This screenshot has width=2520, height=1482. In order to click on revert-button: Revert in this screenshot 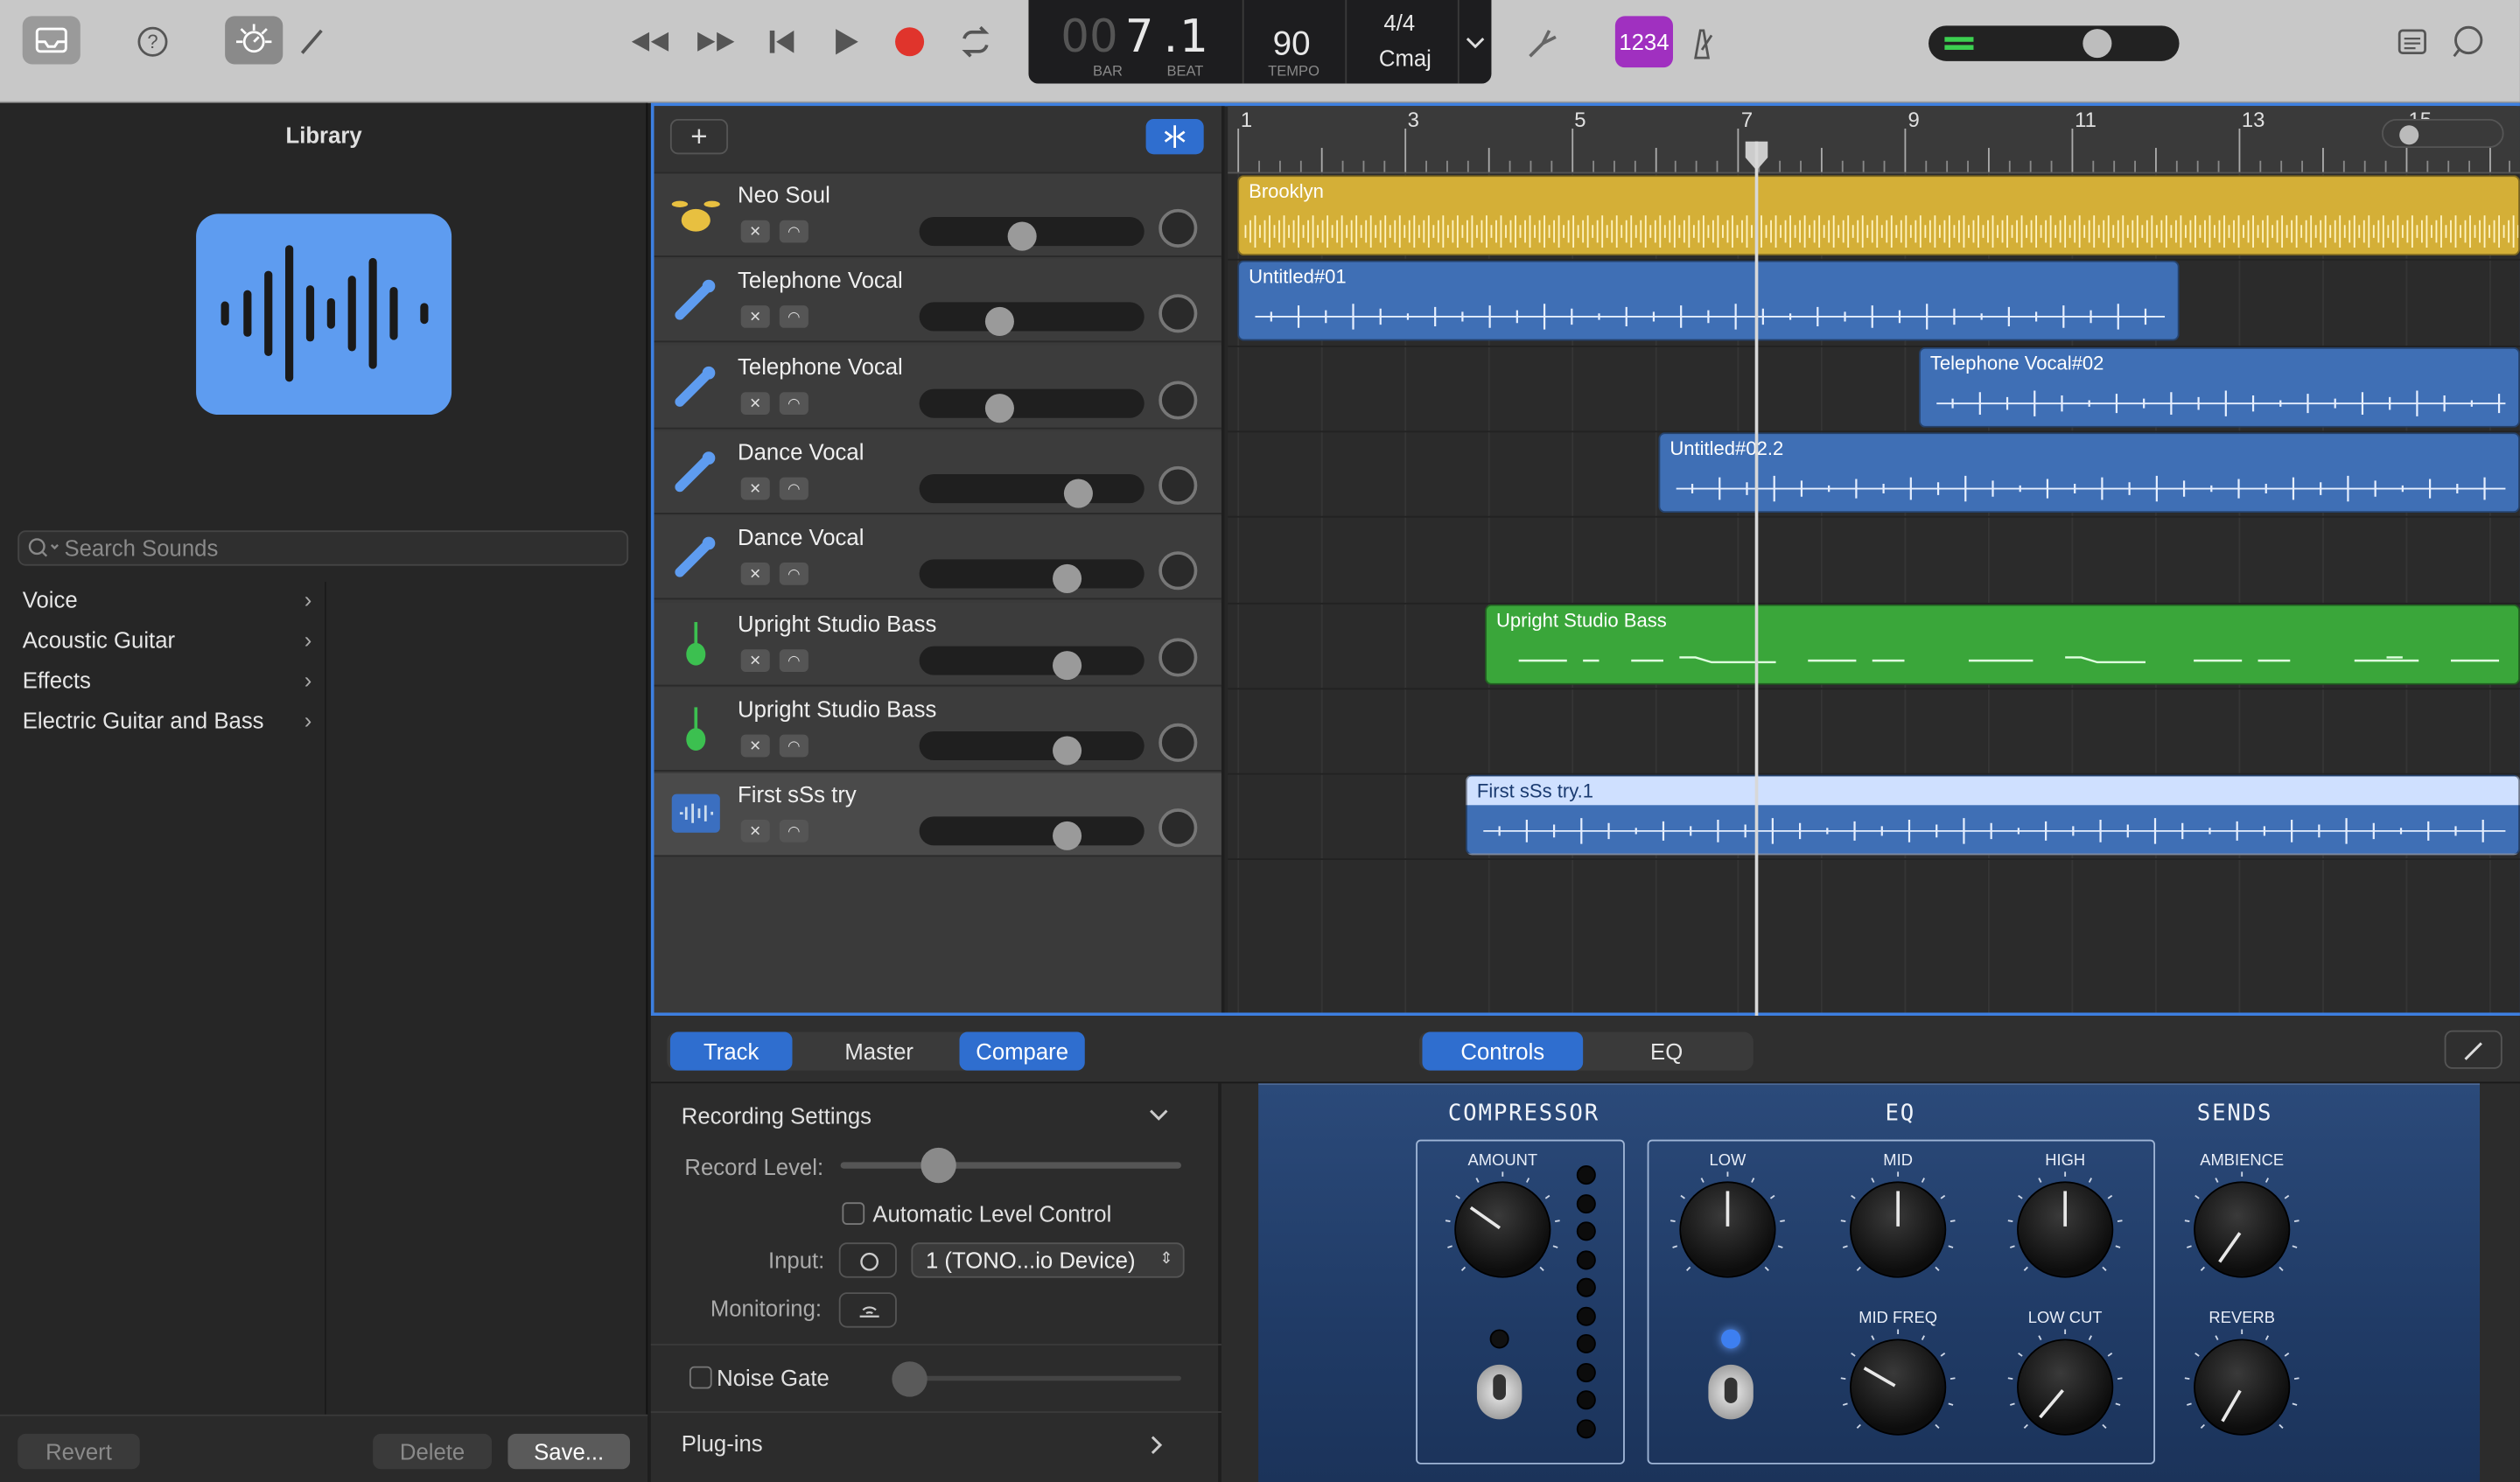, I will do `click(79, 1451)`.